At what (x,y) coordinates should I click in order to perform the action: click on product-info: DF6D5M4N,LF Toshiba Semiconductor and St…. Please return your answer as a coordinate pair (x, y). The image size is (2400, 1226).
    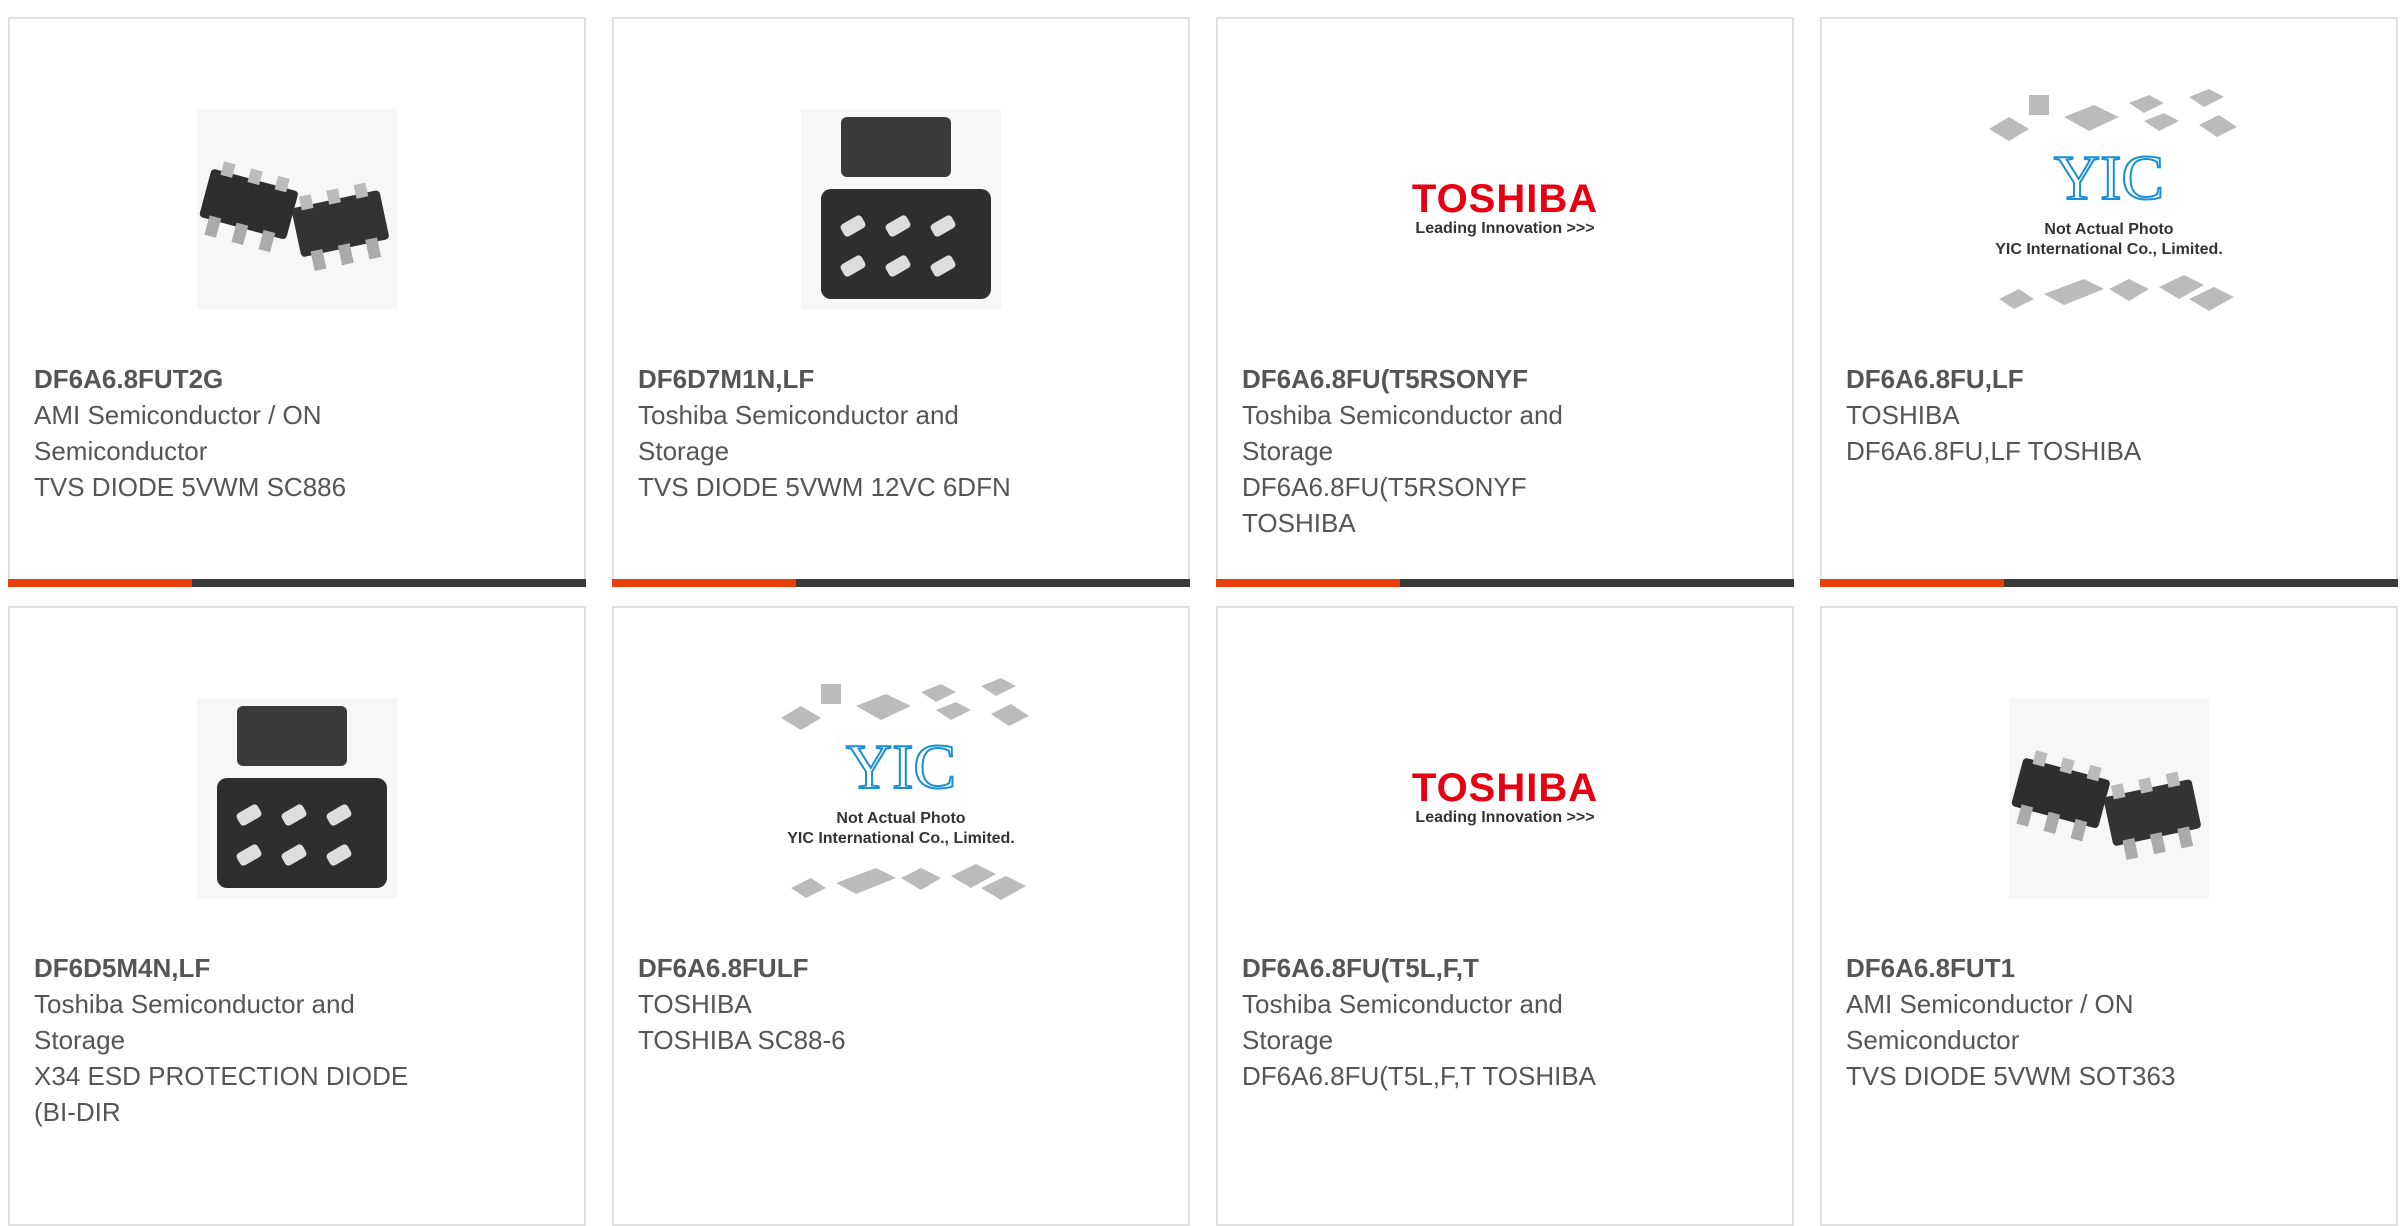
    Looking at the image, I should click on (254, 1040).